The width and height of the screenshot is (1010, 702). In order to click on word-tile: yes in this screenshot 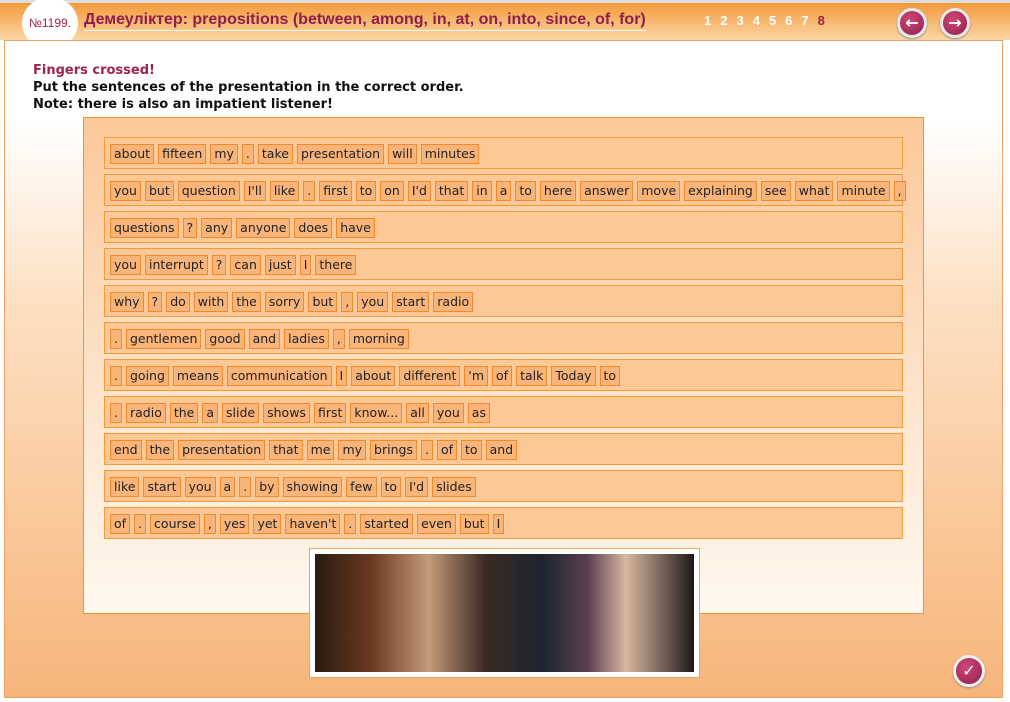, I will do `click(234, 524)`.